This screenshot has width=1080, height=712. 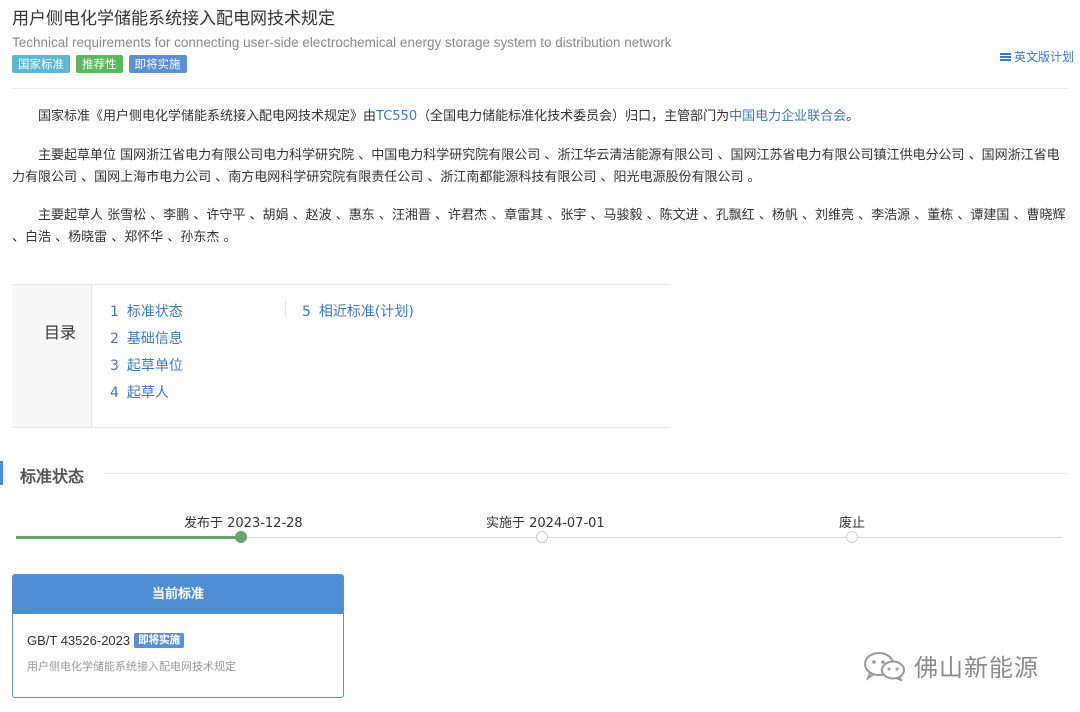 I want to click on section-divider, so click(x=586, y=473).